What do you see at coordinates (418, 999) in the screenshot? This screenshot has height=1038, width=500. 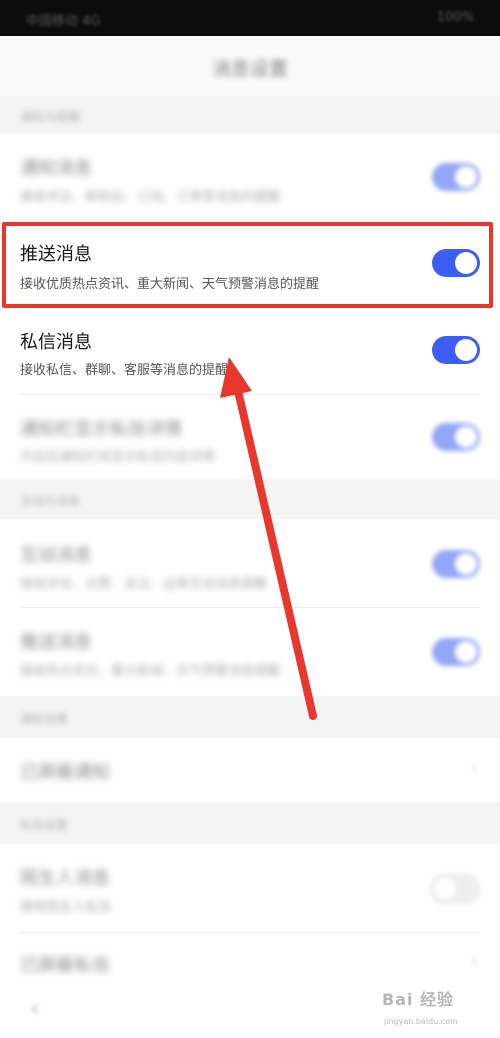 I see `watermark-brand: Bai 经验` at bounding box center [418, 999].